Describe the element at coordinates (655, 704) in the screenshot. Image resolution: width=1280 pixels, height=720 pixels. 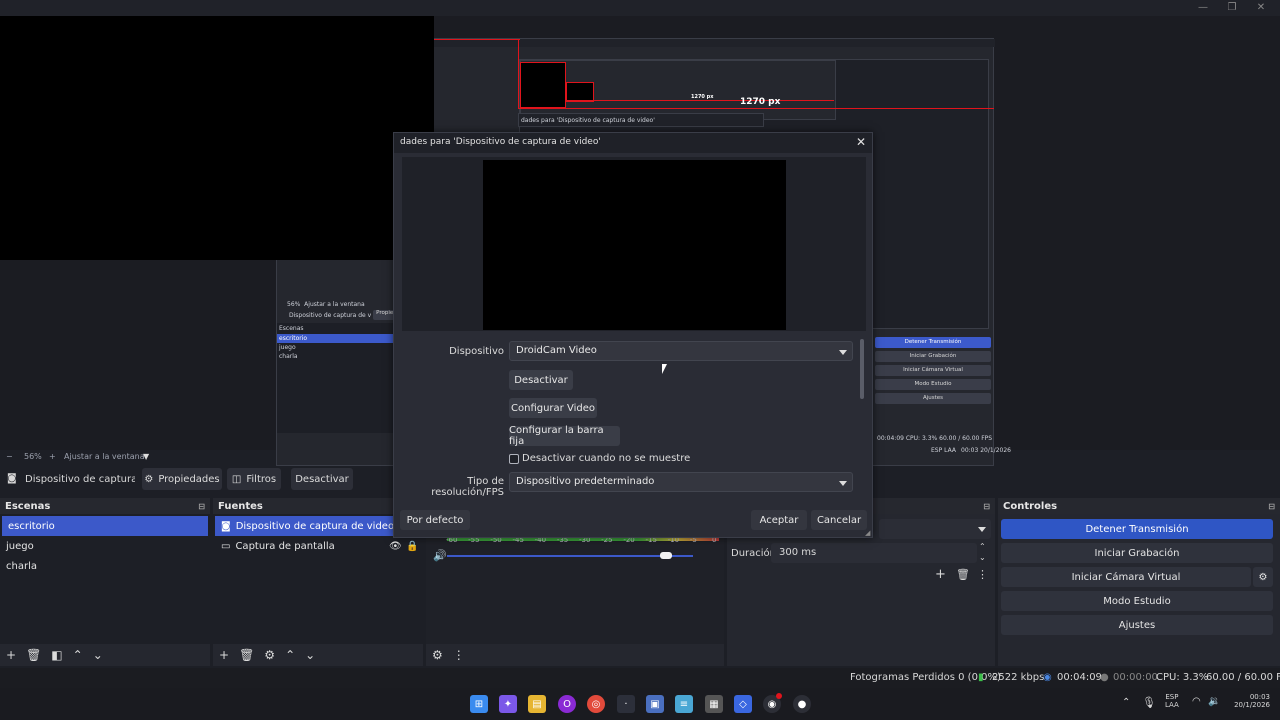
I see `photos-icon: ▣` at that location.